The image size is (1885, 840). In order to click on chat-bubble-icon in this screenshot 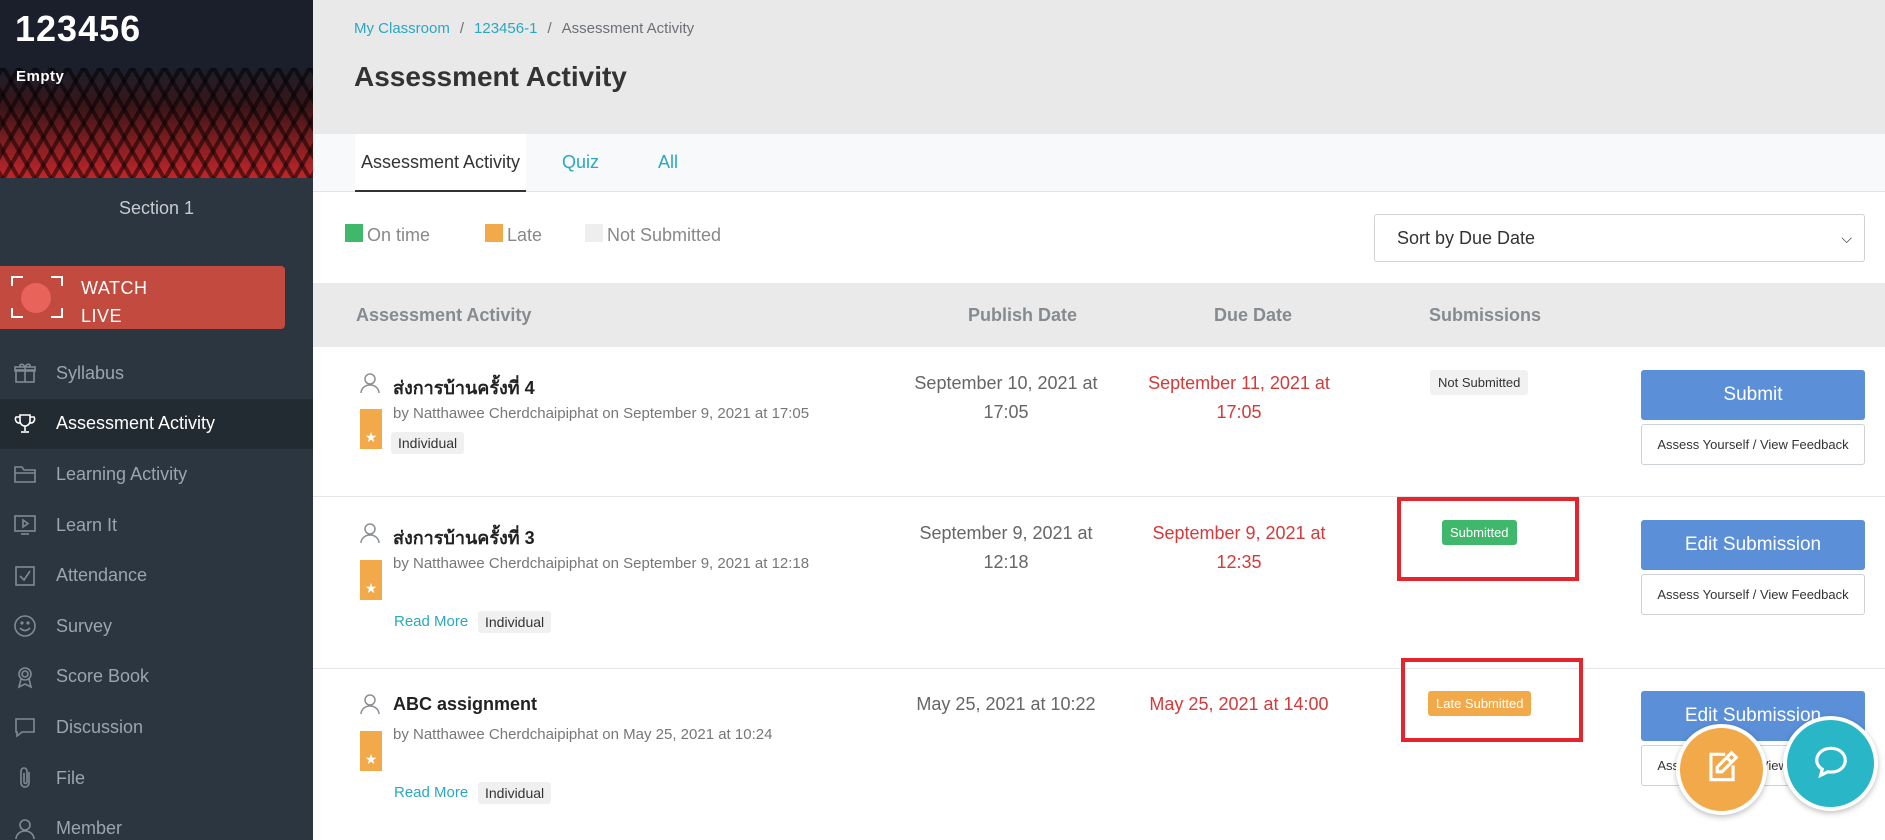, I will do `click(1831, 763)`.